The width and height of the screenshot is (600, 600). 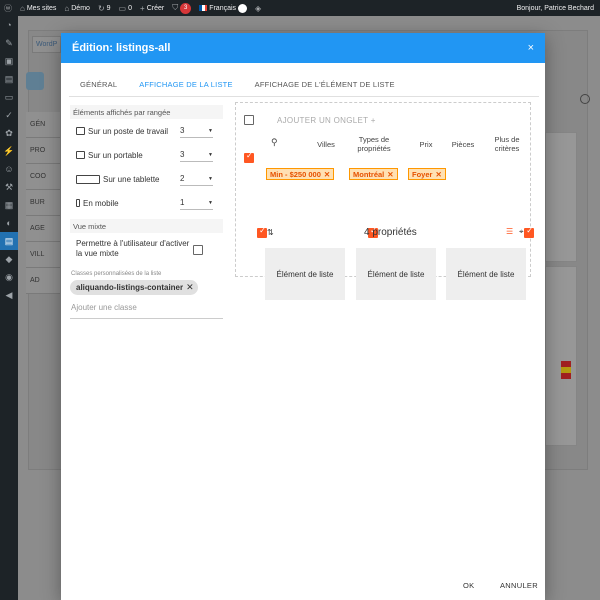 I want to click on desktop-select: 3 ▼, so click(x=196, y=131).